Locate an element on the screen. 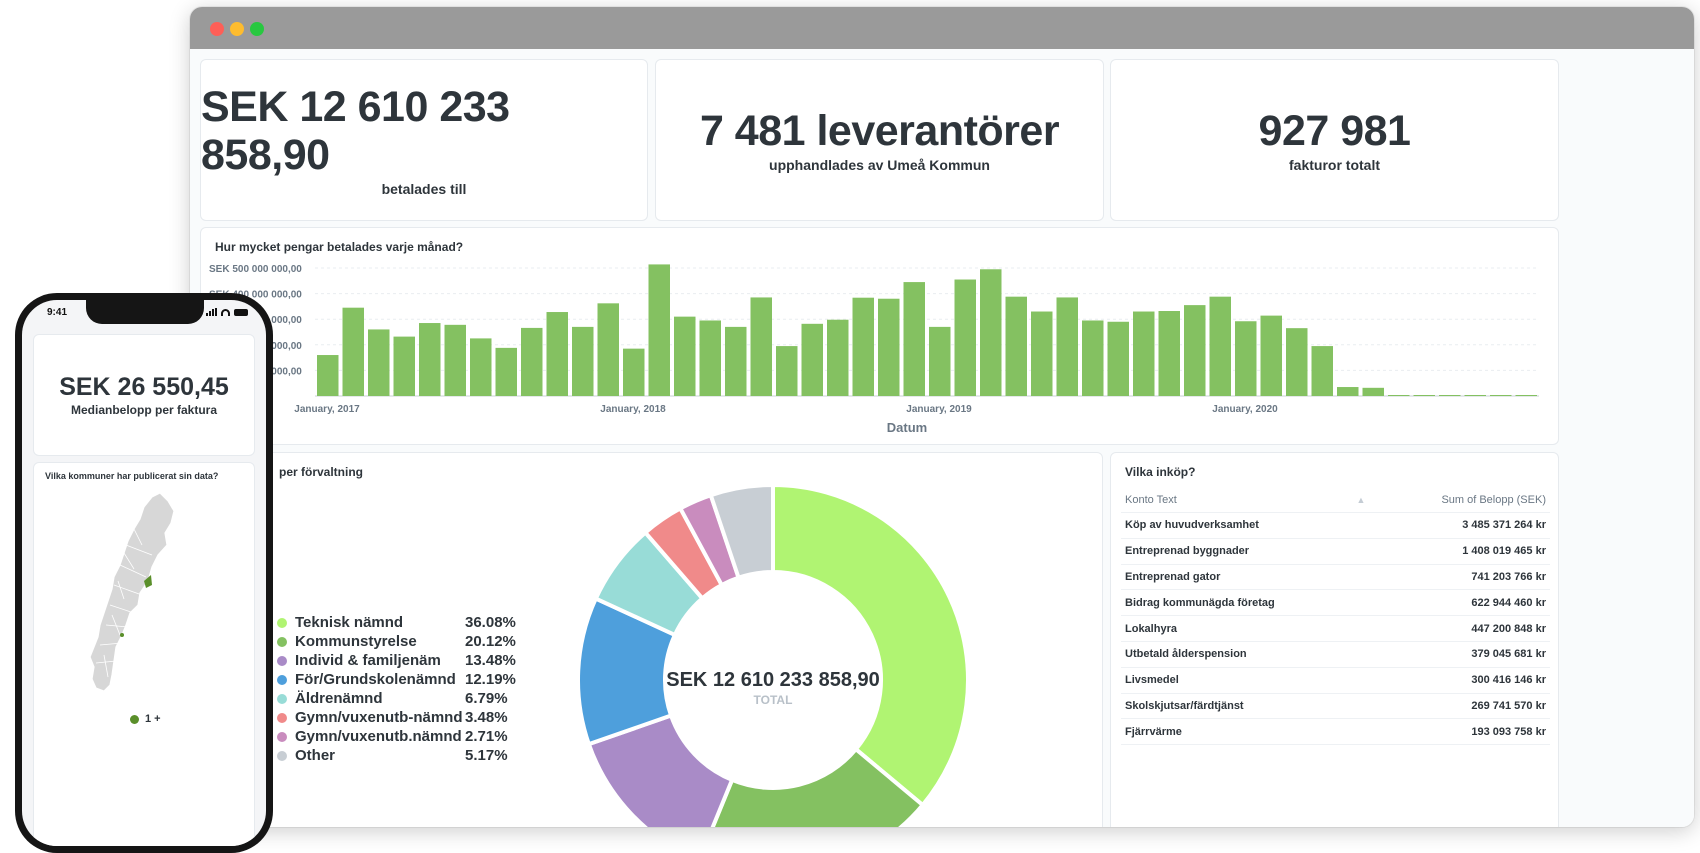 The width and height of the screenshot is (1700, 853). phone-notch is located at coordinates (145, 312).